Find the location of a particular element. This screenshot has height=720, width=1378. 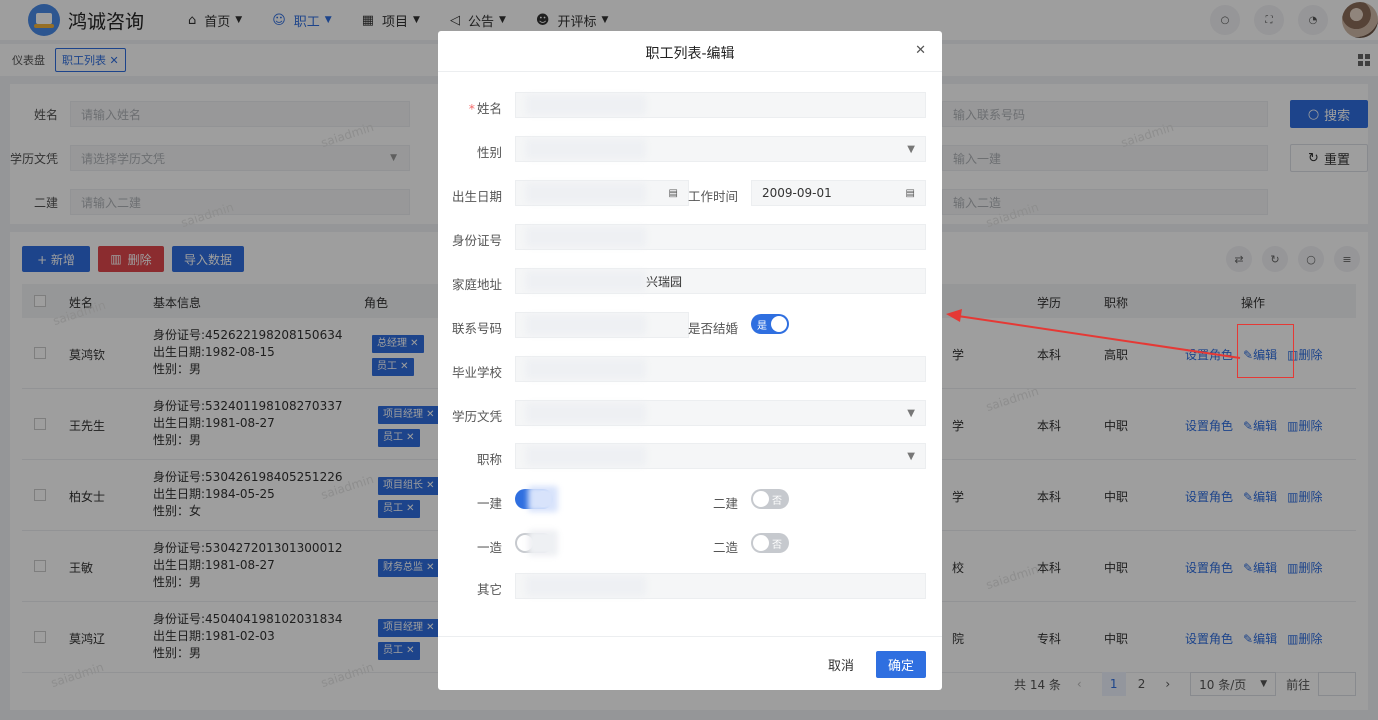

dialog-header-divider is located at coordinates (690, 71).